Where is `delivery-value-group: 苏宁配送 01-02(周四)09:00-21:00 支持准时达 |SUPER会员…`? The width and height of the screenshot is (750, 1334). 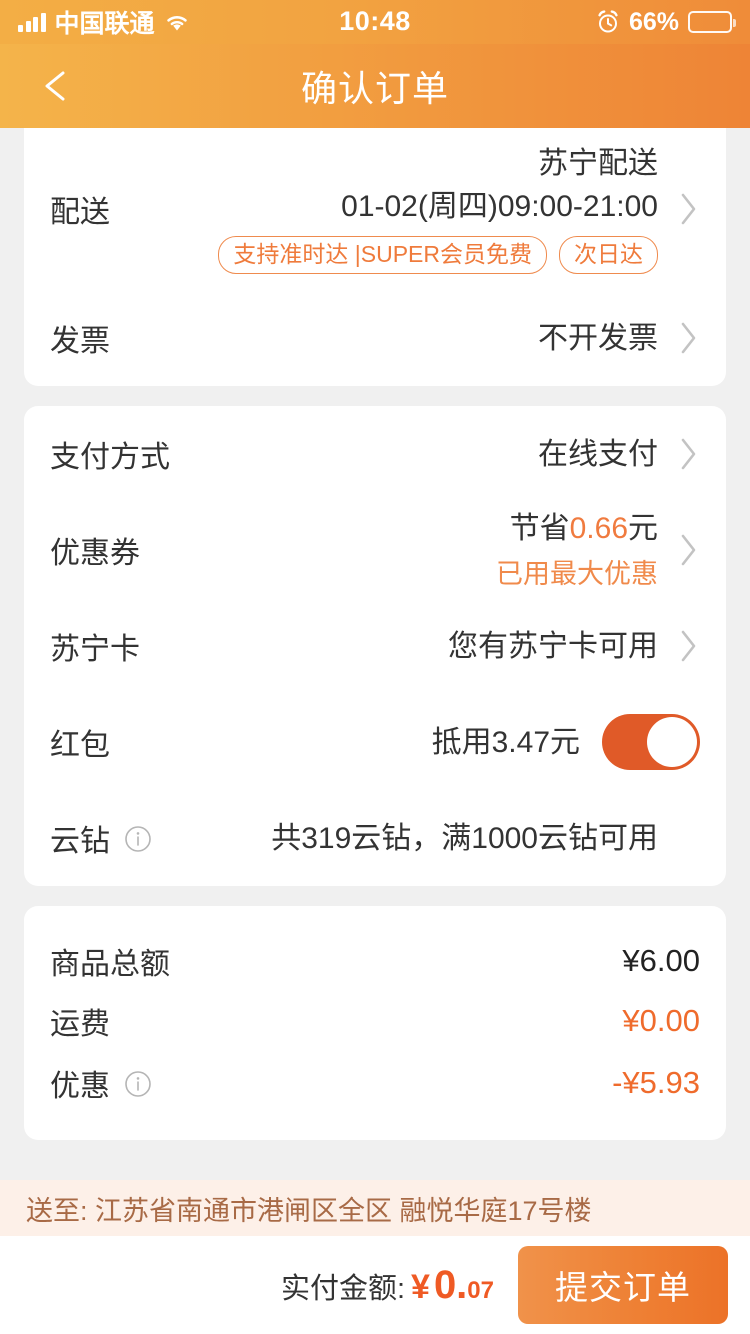
delivery-value-group: 苏宁配送 01-02(周四)09:00-21:00 支持准时达 |SUPER会员… is located at coordinates (384, 209).